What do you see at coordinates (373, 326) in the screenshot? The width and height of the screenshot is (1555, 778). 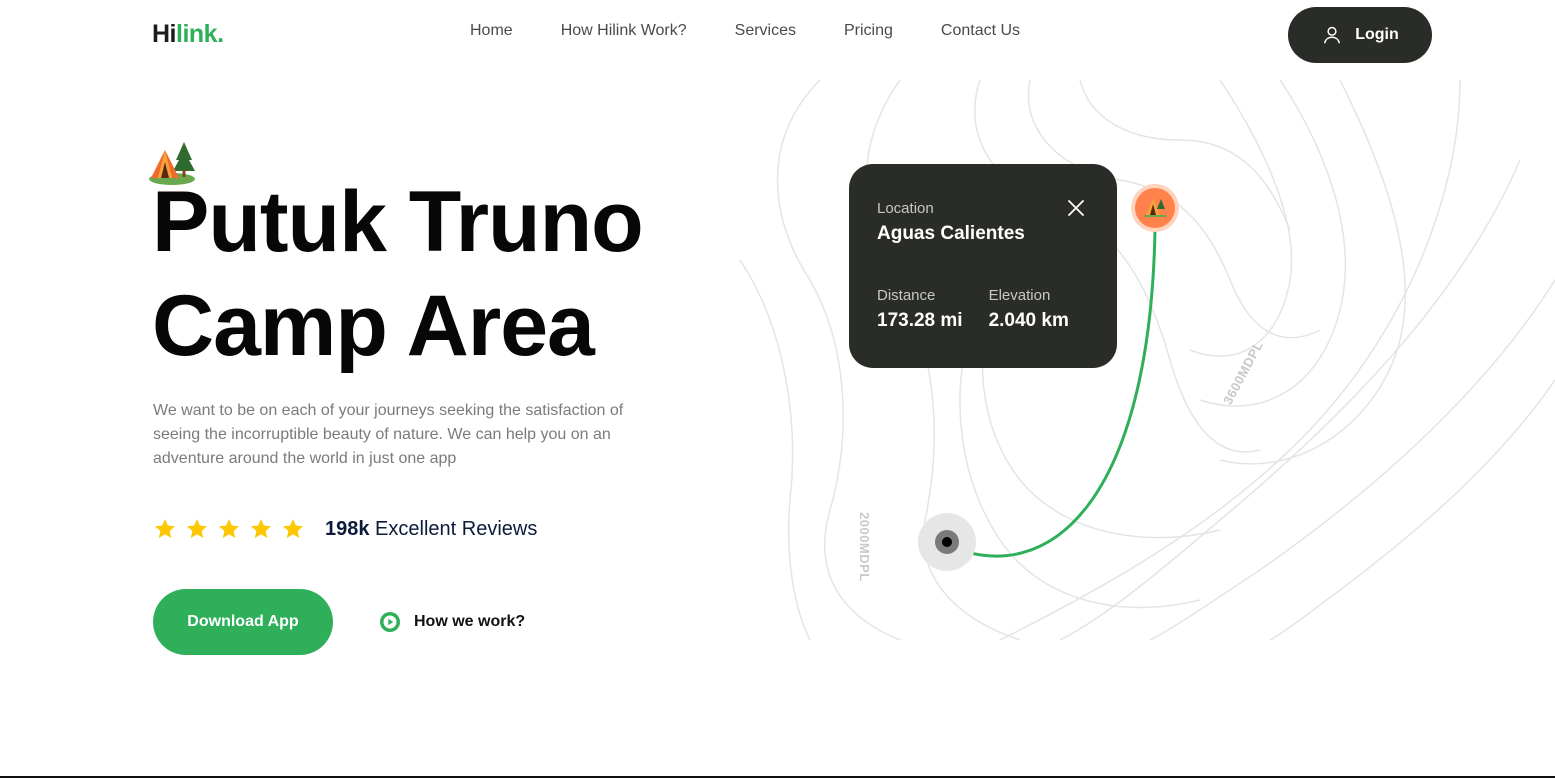 I see `hero-title-line-2: Camp Area` at bounding box center [373, 326].